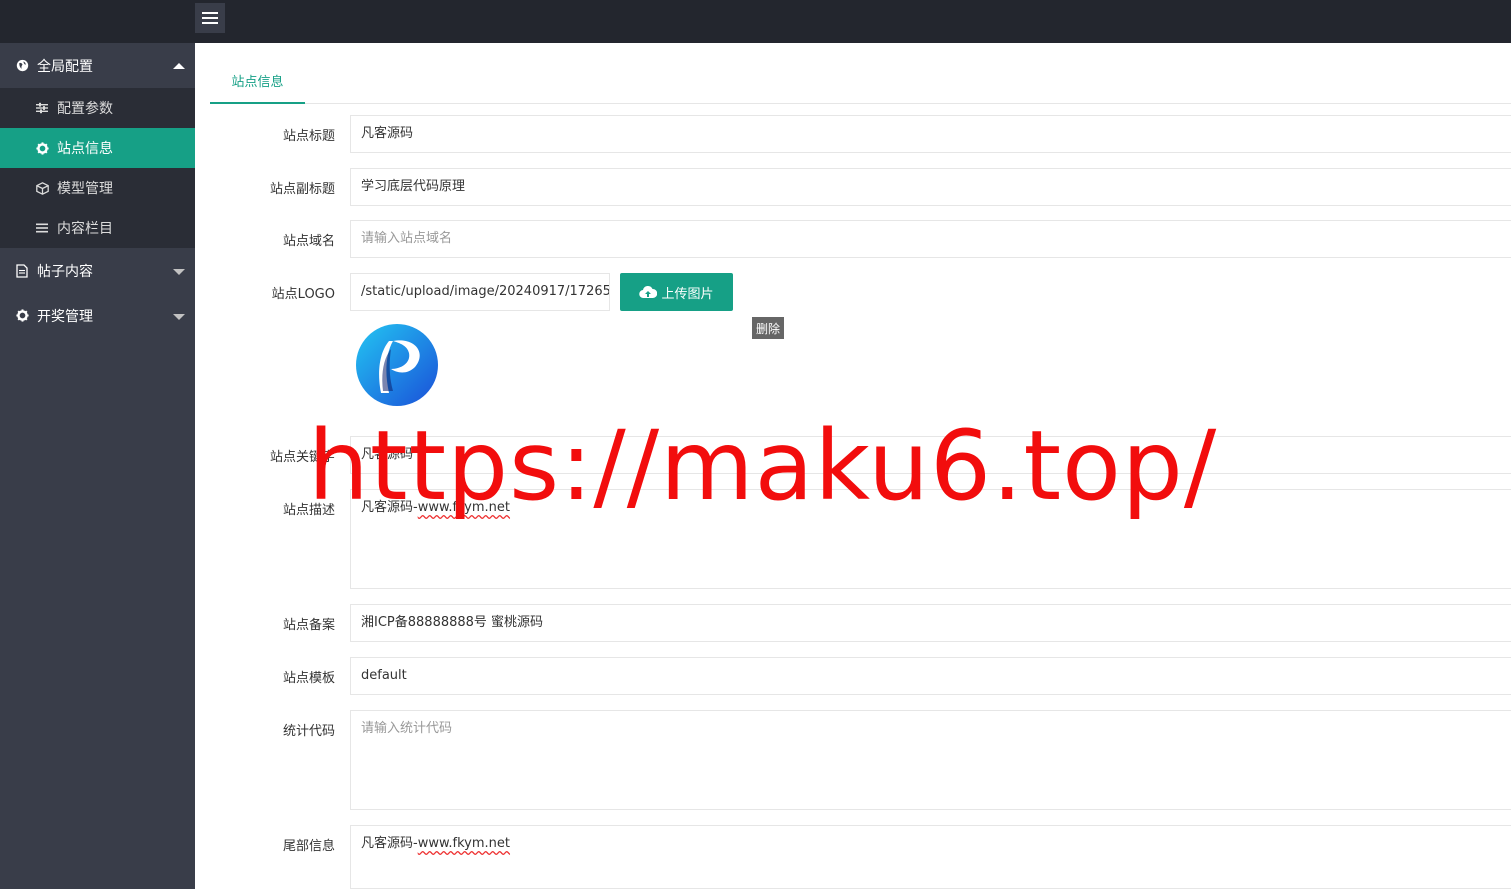 This screenshot has height=889, width=1511. I want to click on field-label: 站点备案, so click(308, 625).